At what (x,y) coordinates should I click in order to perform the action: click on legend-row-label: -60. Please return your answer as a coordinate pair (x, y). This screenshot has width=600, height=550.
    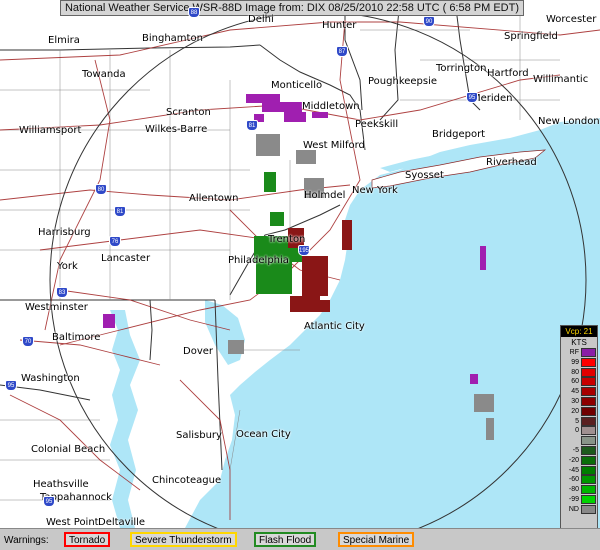
    Looking at the image, I should click on (573, 480).